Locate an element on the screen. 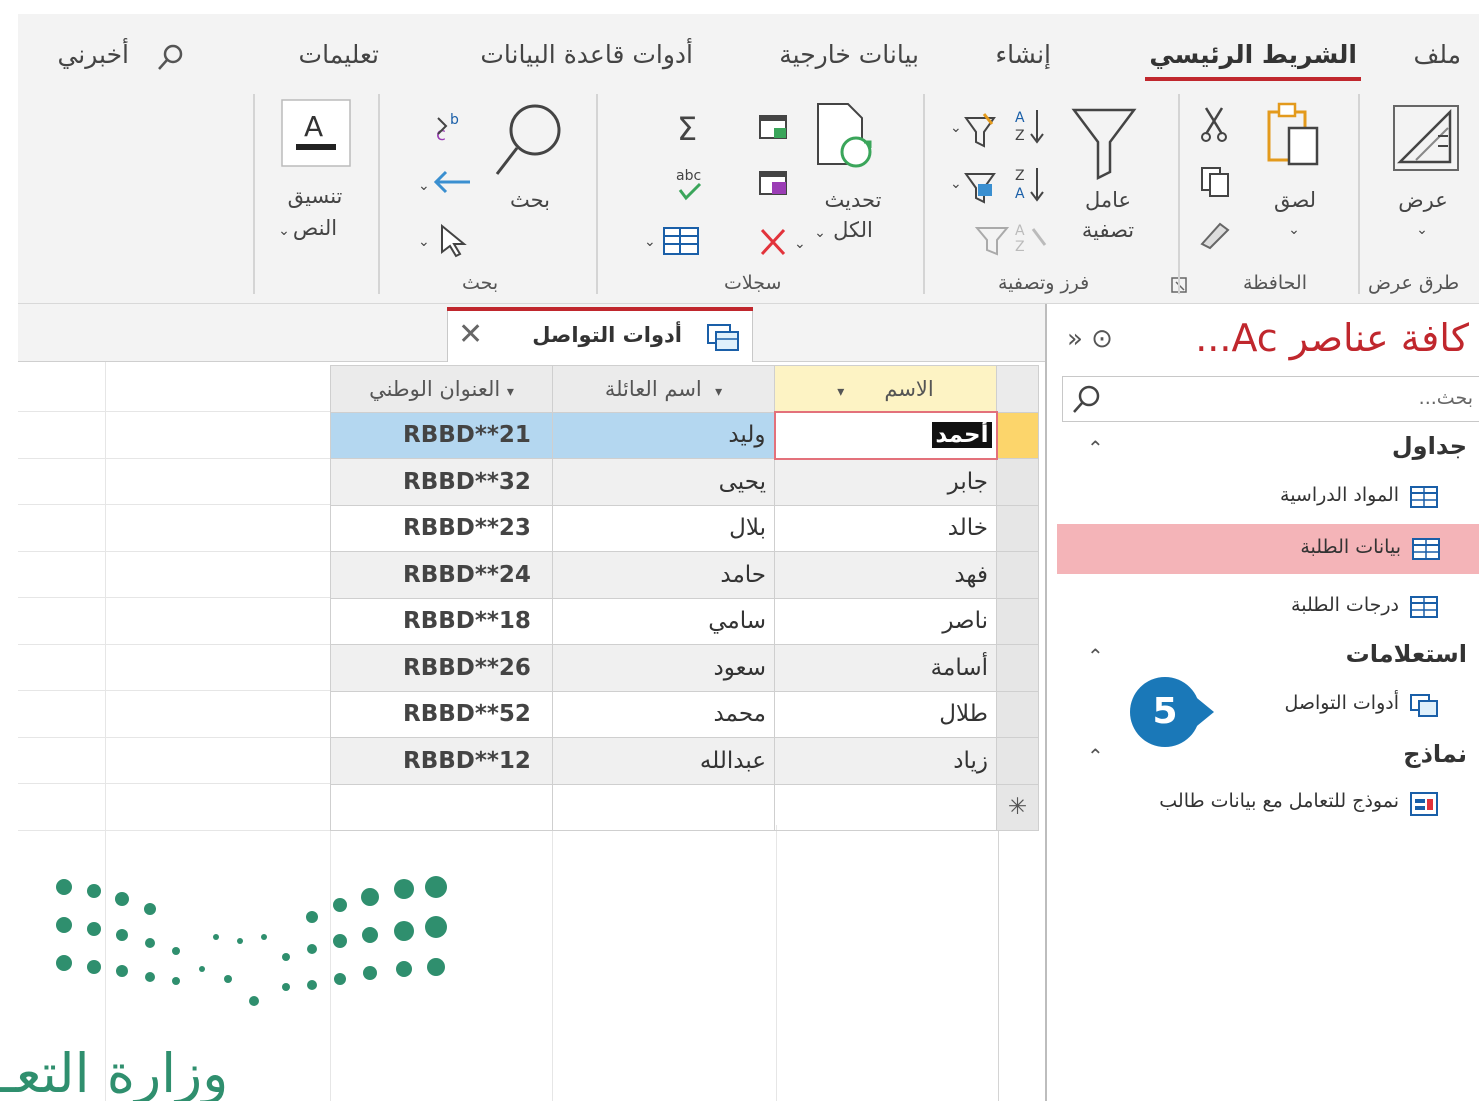 This screenshot has width=1479, height=1101. nav-item-student-data: بيانات الطلبة is located at coordinates (1268, 549).